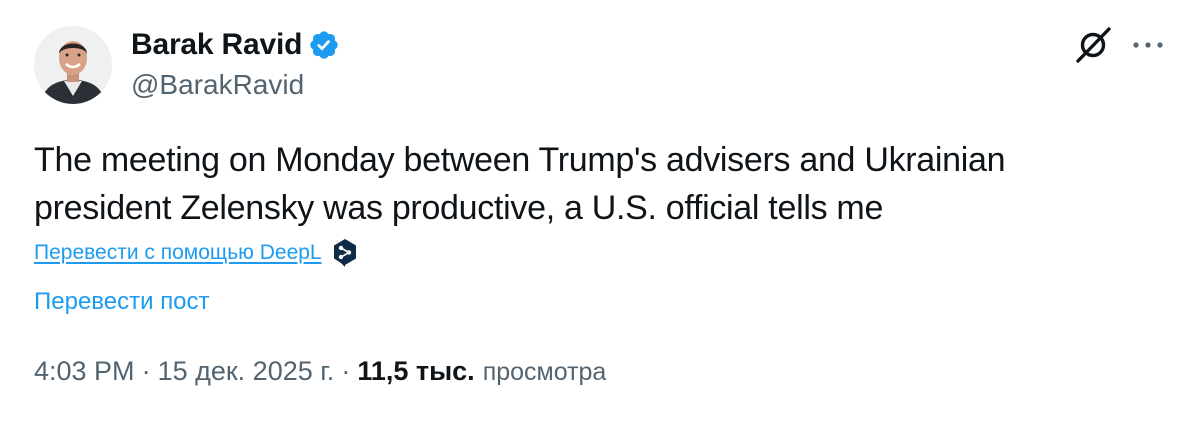 This screenshot has width=1200, height=426. What do you see at coordinates (345, 253) in the screenshot?
I see `deepl-icon` at bounding box center [345, 253].